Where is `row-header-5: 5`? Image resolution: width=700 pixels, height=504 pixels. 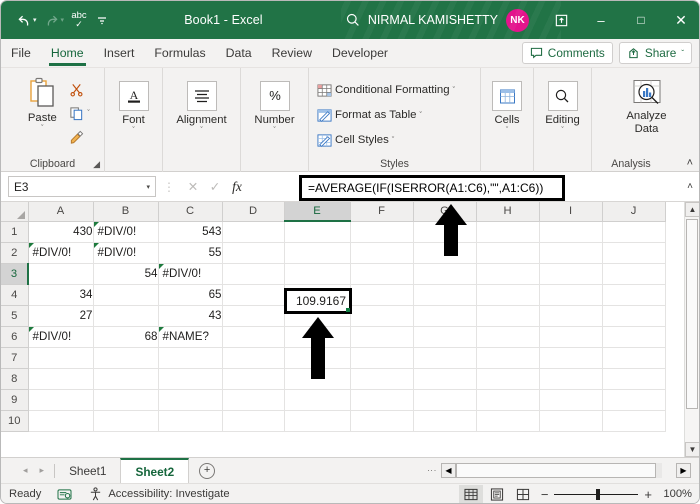 row-header-5: 5 is located at coordinates (15, 316).